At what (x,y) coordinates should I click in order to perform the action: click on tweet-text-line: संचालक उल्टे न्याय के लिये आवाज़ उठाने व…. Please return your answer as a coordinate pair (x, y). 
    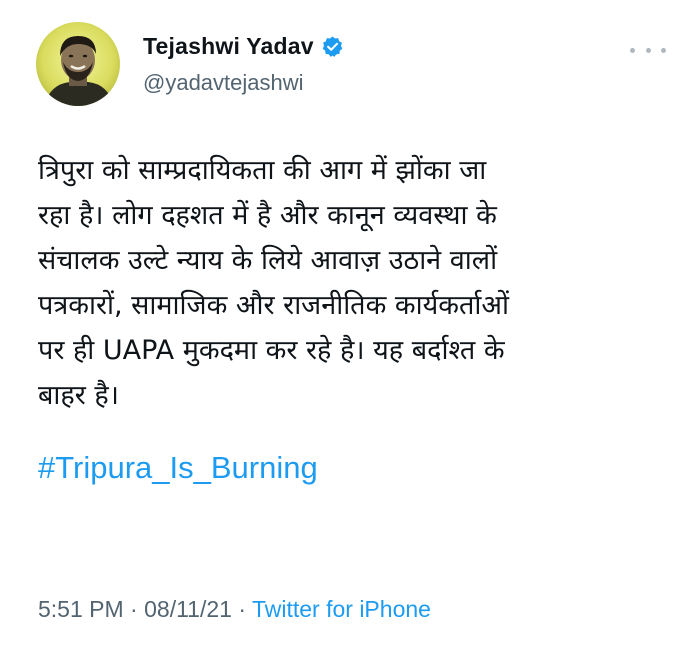
    Looking at the image, I should click on (268, 260).